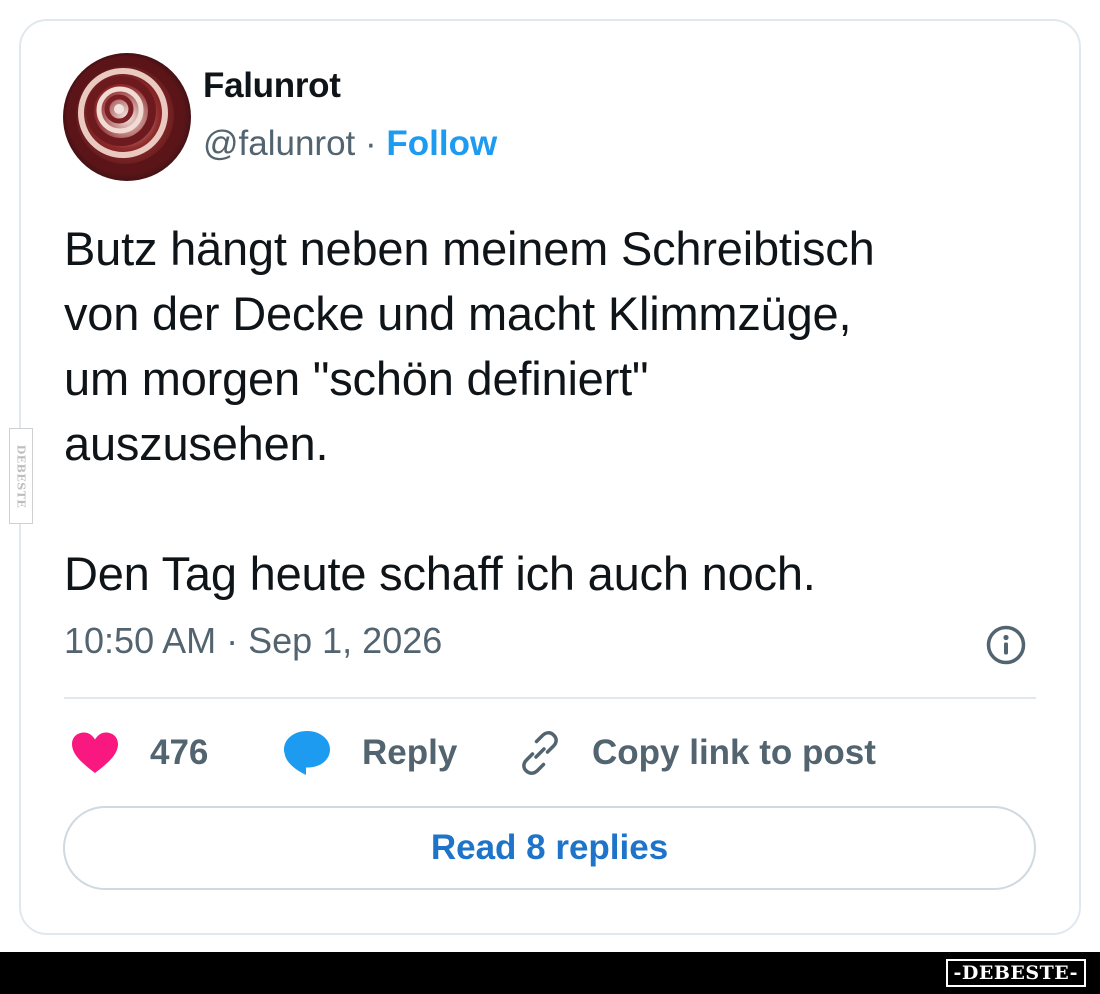 The width and height of the screenshot is (1100, 994). I want to click on handle-row: @falunrot · Follow, so click(350, 144).